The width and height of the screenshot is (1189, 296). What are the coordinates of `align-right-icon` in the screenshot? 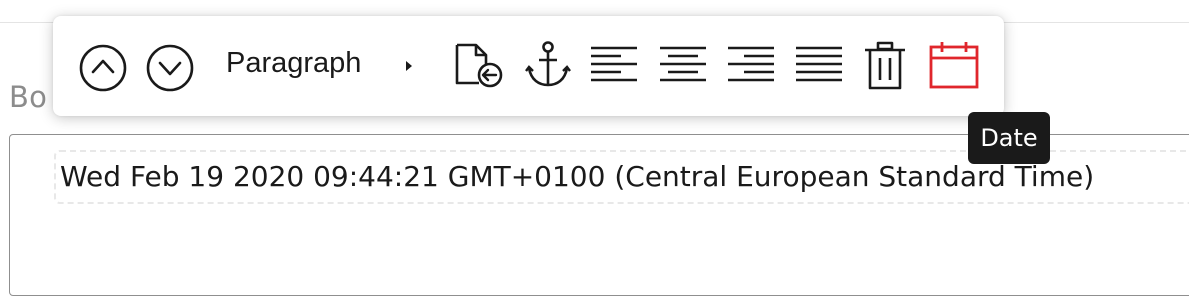 It's located at (751, 64).